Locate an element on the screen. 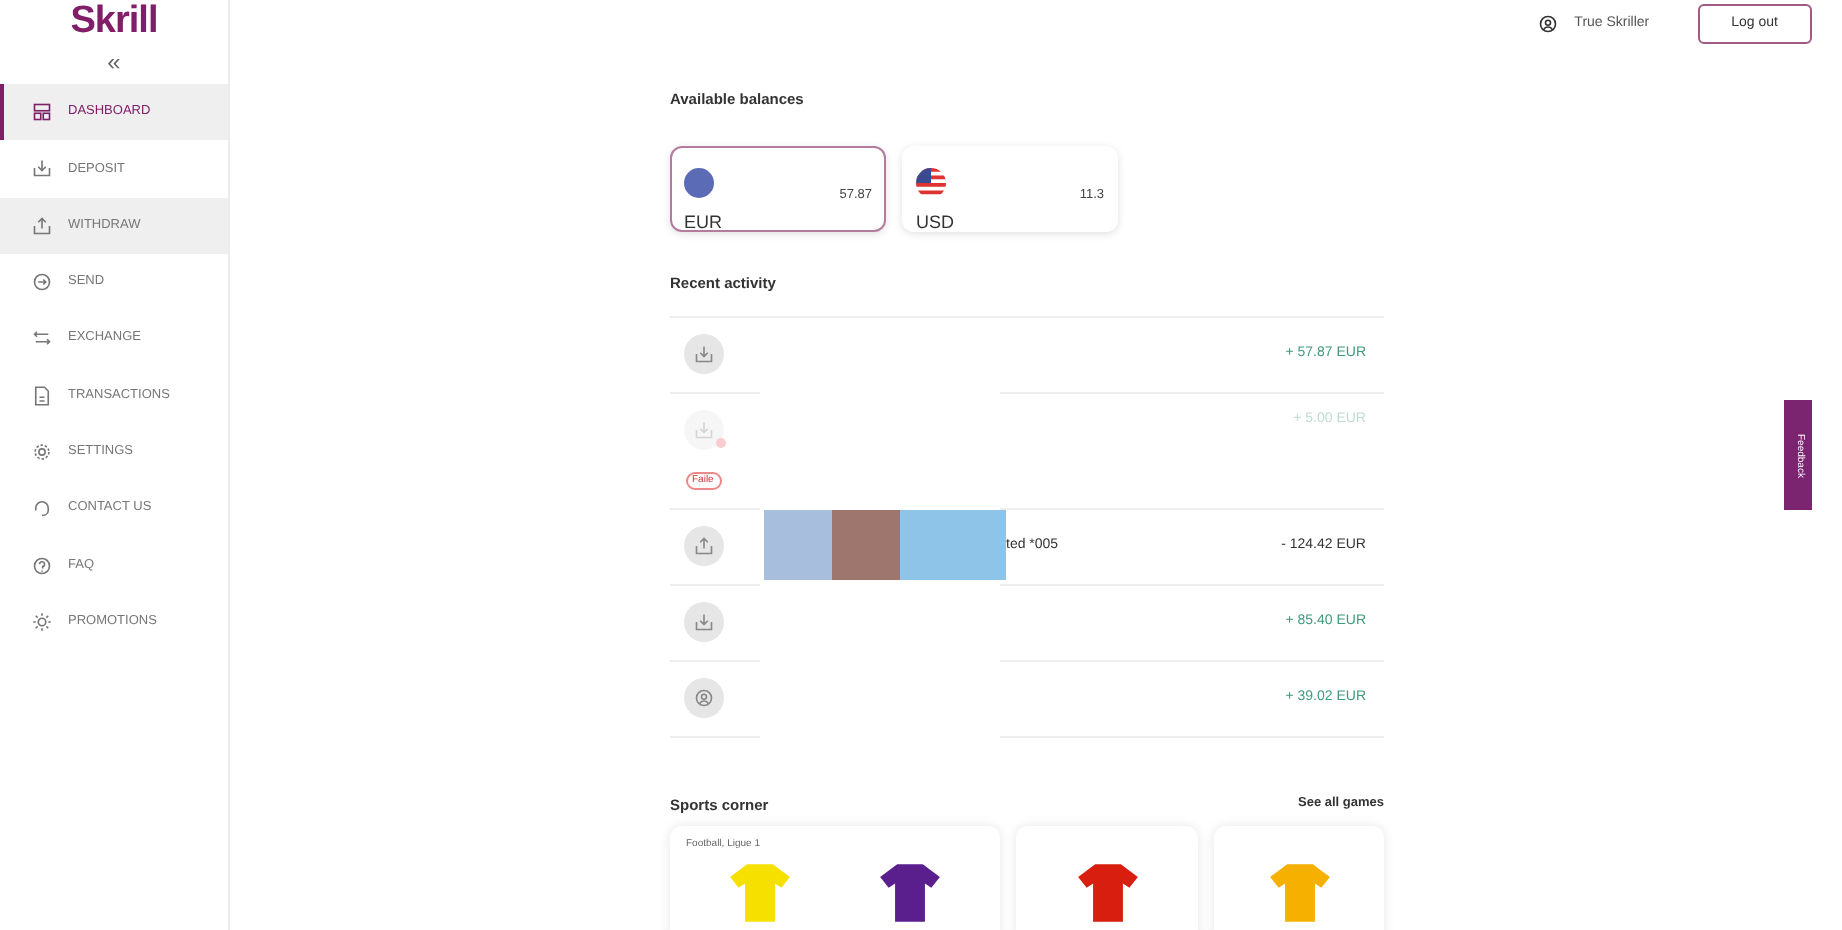  question-icon is located at coordinates (42, 565).